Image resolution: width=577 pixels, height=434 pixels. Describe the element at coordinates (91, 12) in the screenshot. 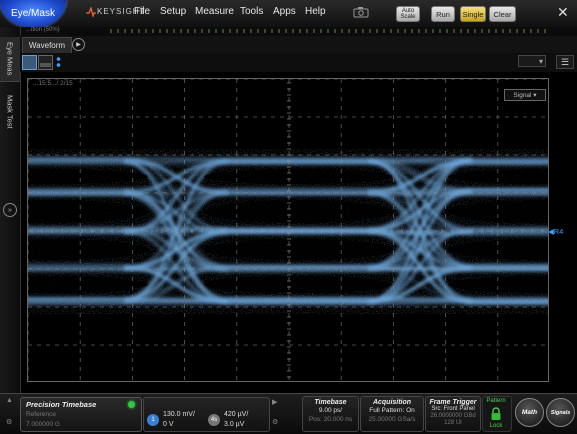

I see `keysight-logo-icon` at that location.